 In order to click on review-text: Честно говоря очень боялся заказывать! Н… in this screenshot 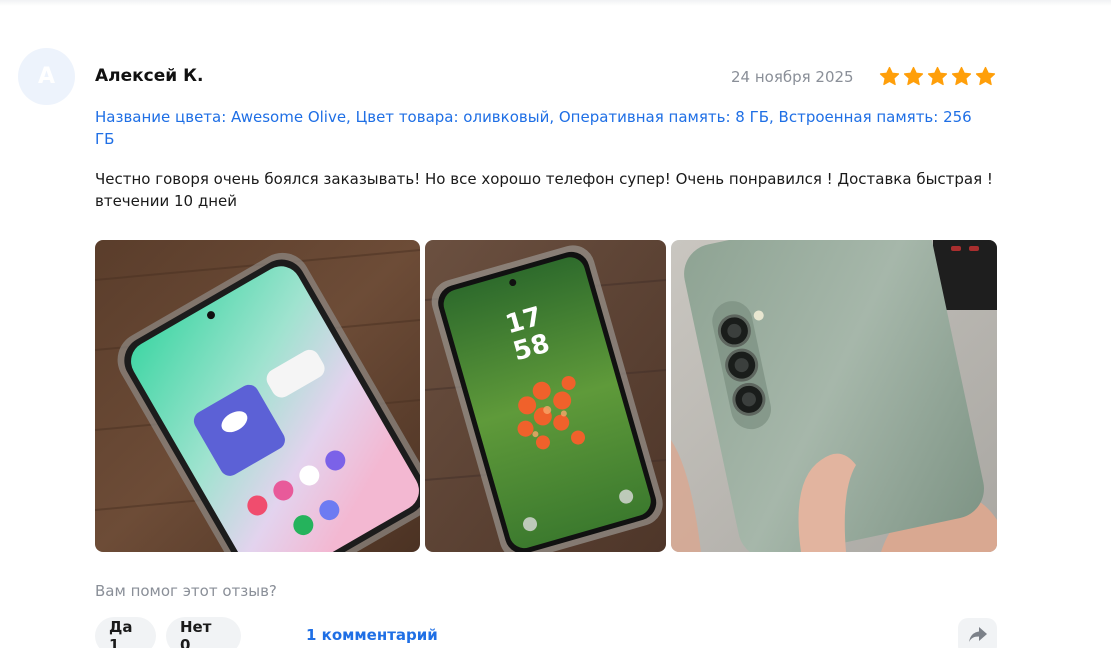, I will do `click(544, 190)`.